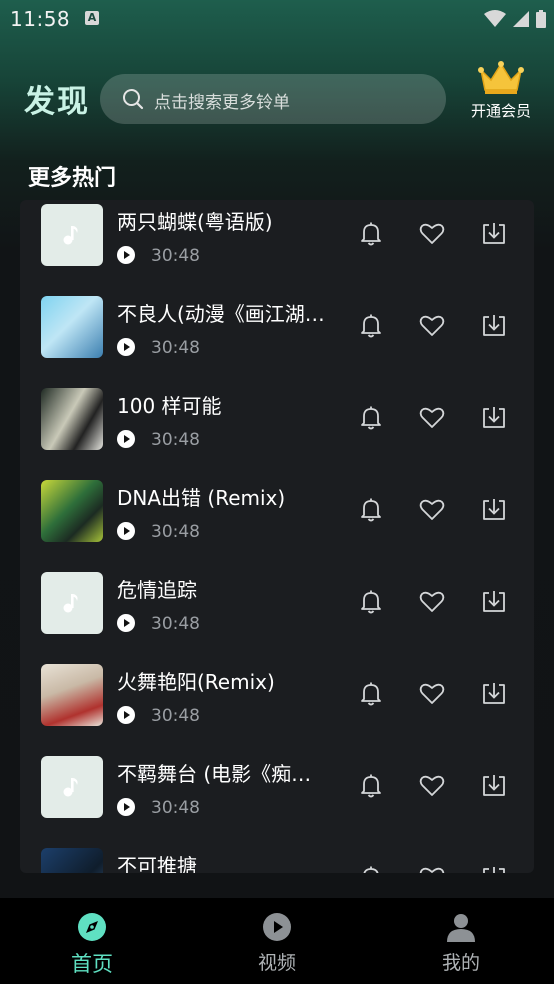  I want to click on tab-profile: 我的, so click(461, 941).